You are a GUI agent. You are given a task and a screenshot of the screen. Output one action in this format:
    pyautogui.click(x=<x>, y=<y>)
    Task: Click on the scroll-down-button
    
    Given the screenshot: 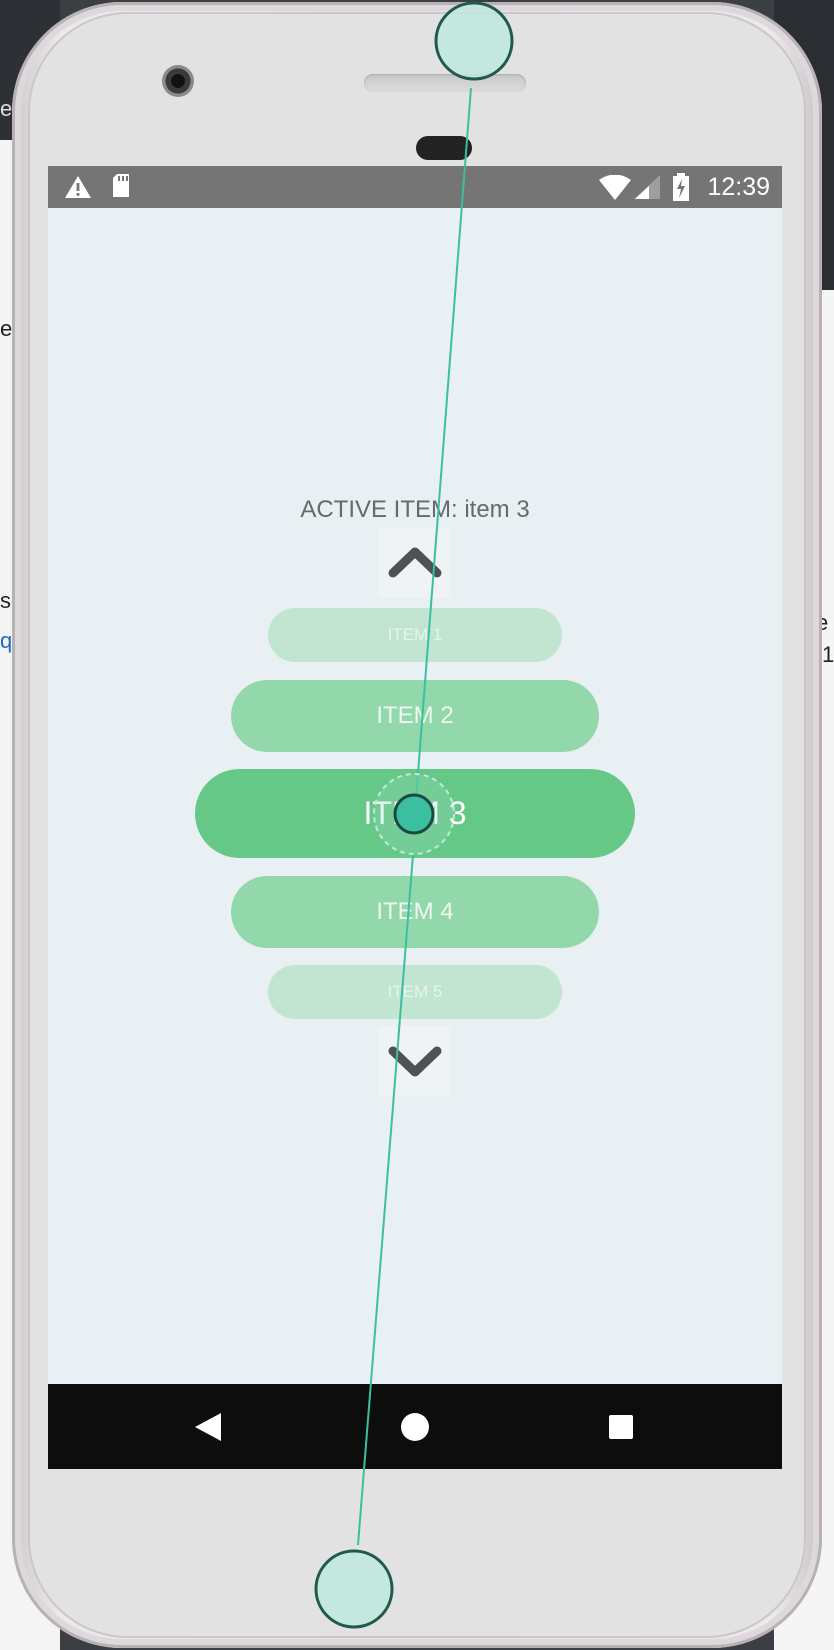 What is the action you would take?
    pyautogui.click(x=415, y=1061)
    